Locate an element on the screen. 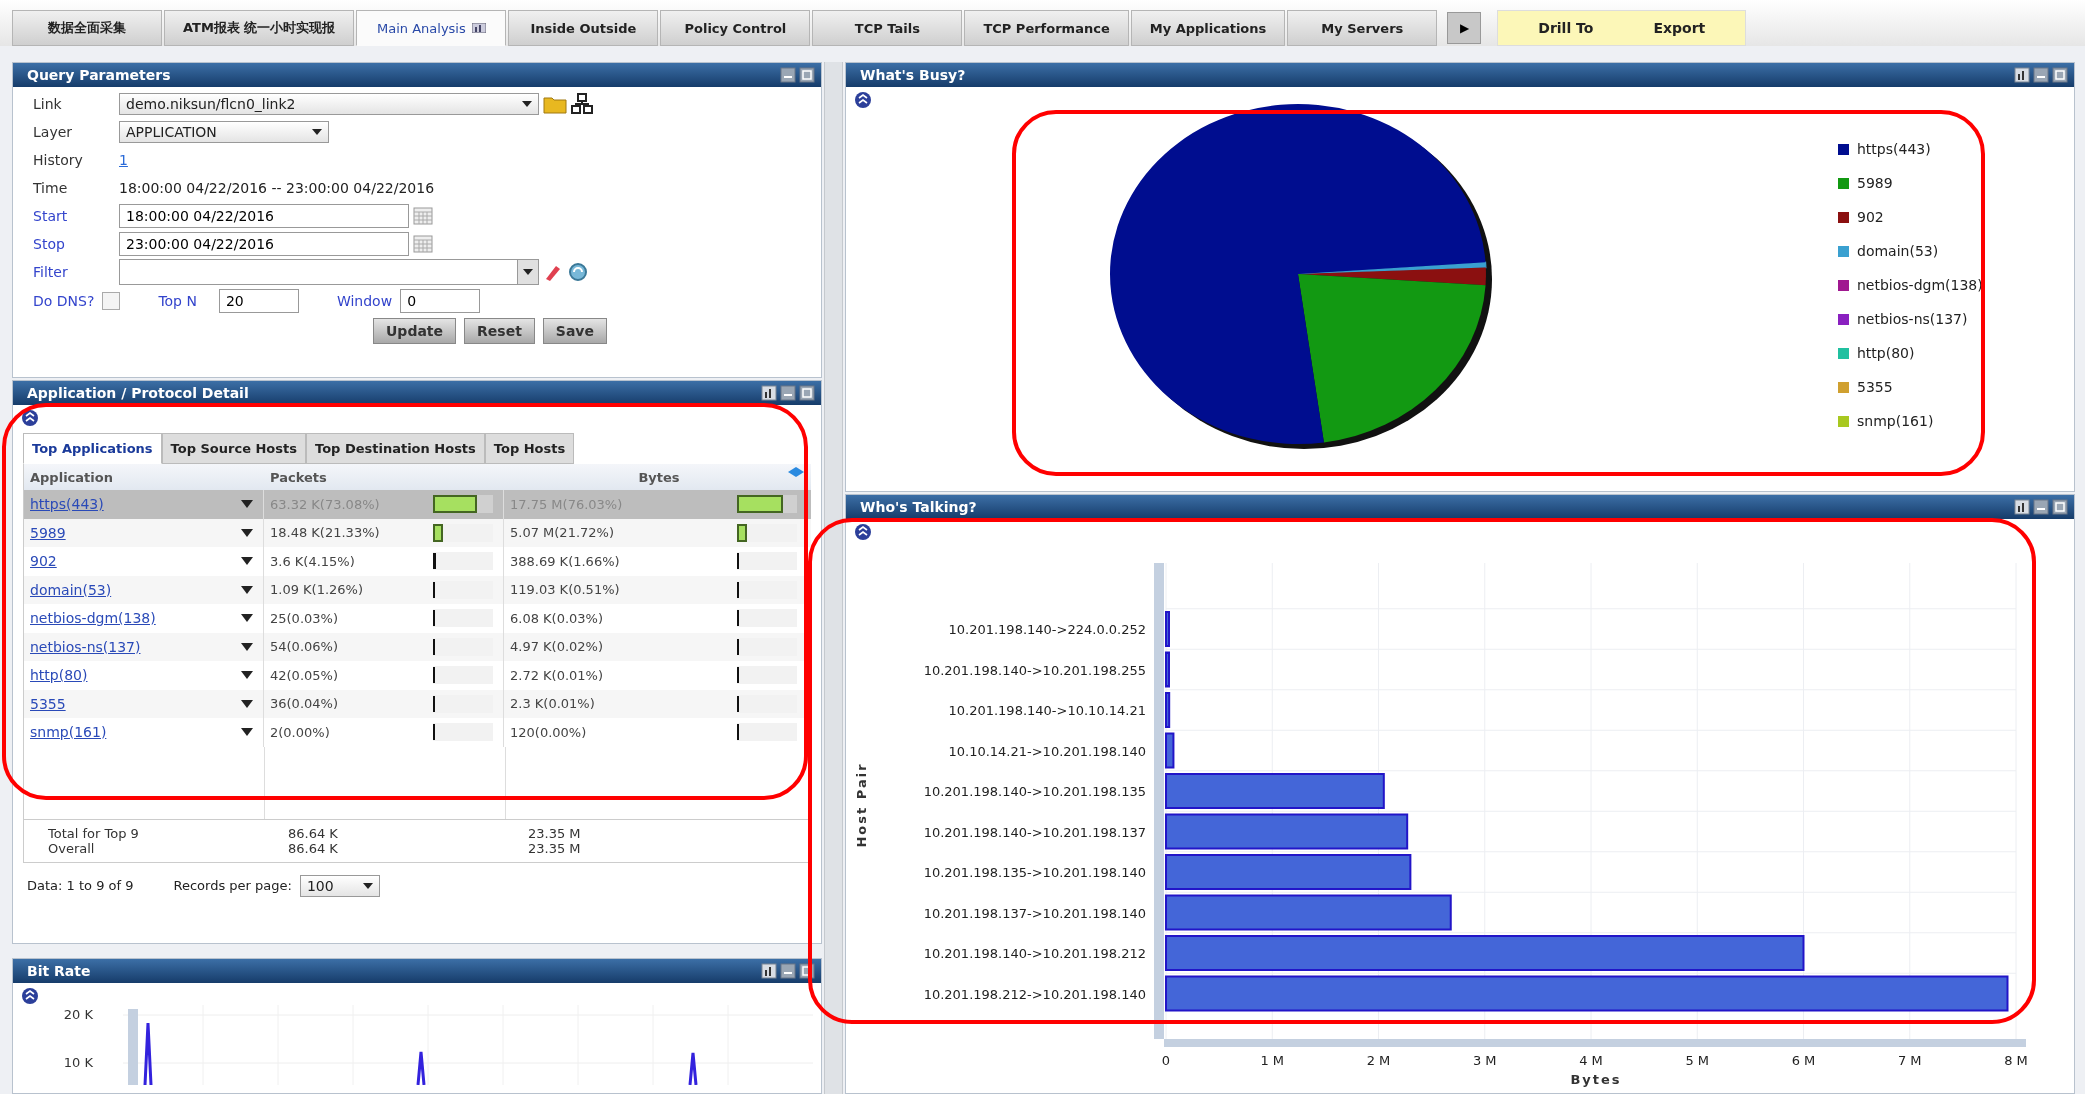 This screenshot has height=1094, width=2085. table-cell: 3.6 K(4.15%) is located at coordinates (312, 561).